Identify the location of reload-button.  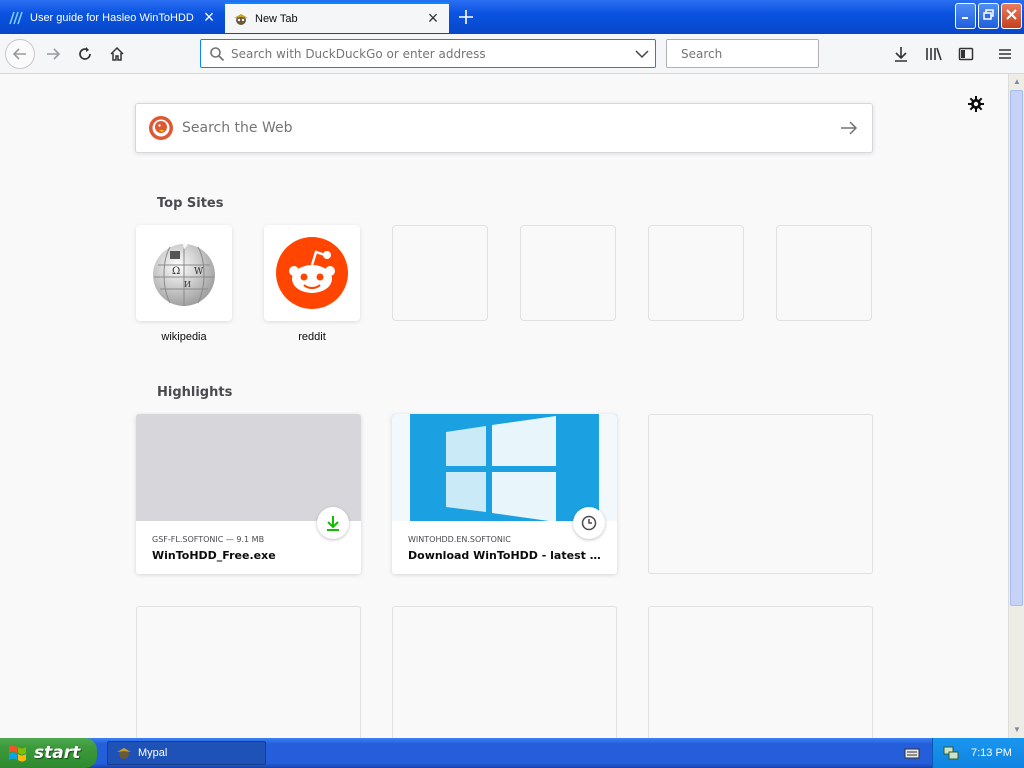
(85, 54).